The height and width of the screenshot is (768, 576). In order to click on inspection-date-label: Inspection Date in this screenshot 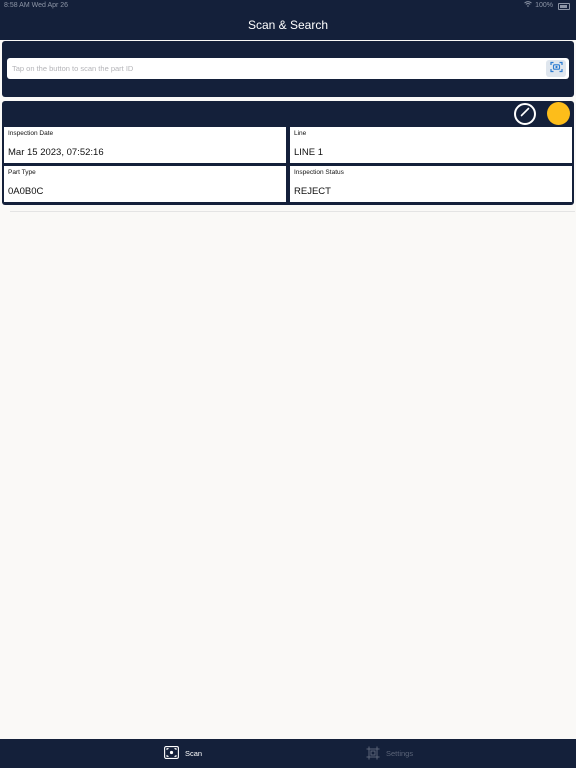, I will do `click(31, 133)`.